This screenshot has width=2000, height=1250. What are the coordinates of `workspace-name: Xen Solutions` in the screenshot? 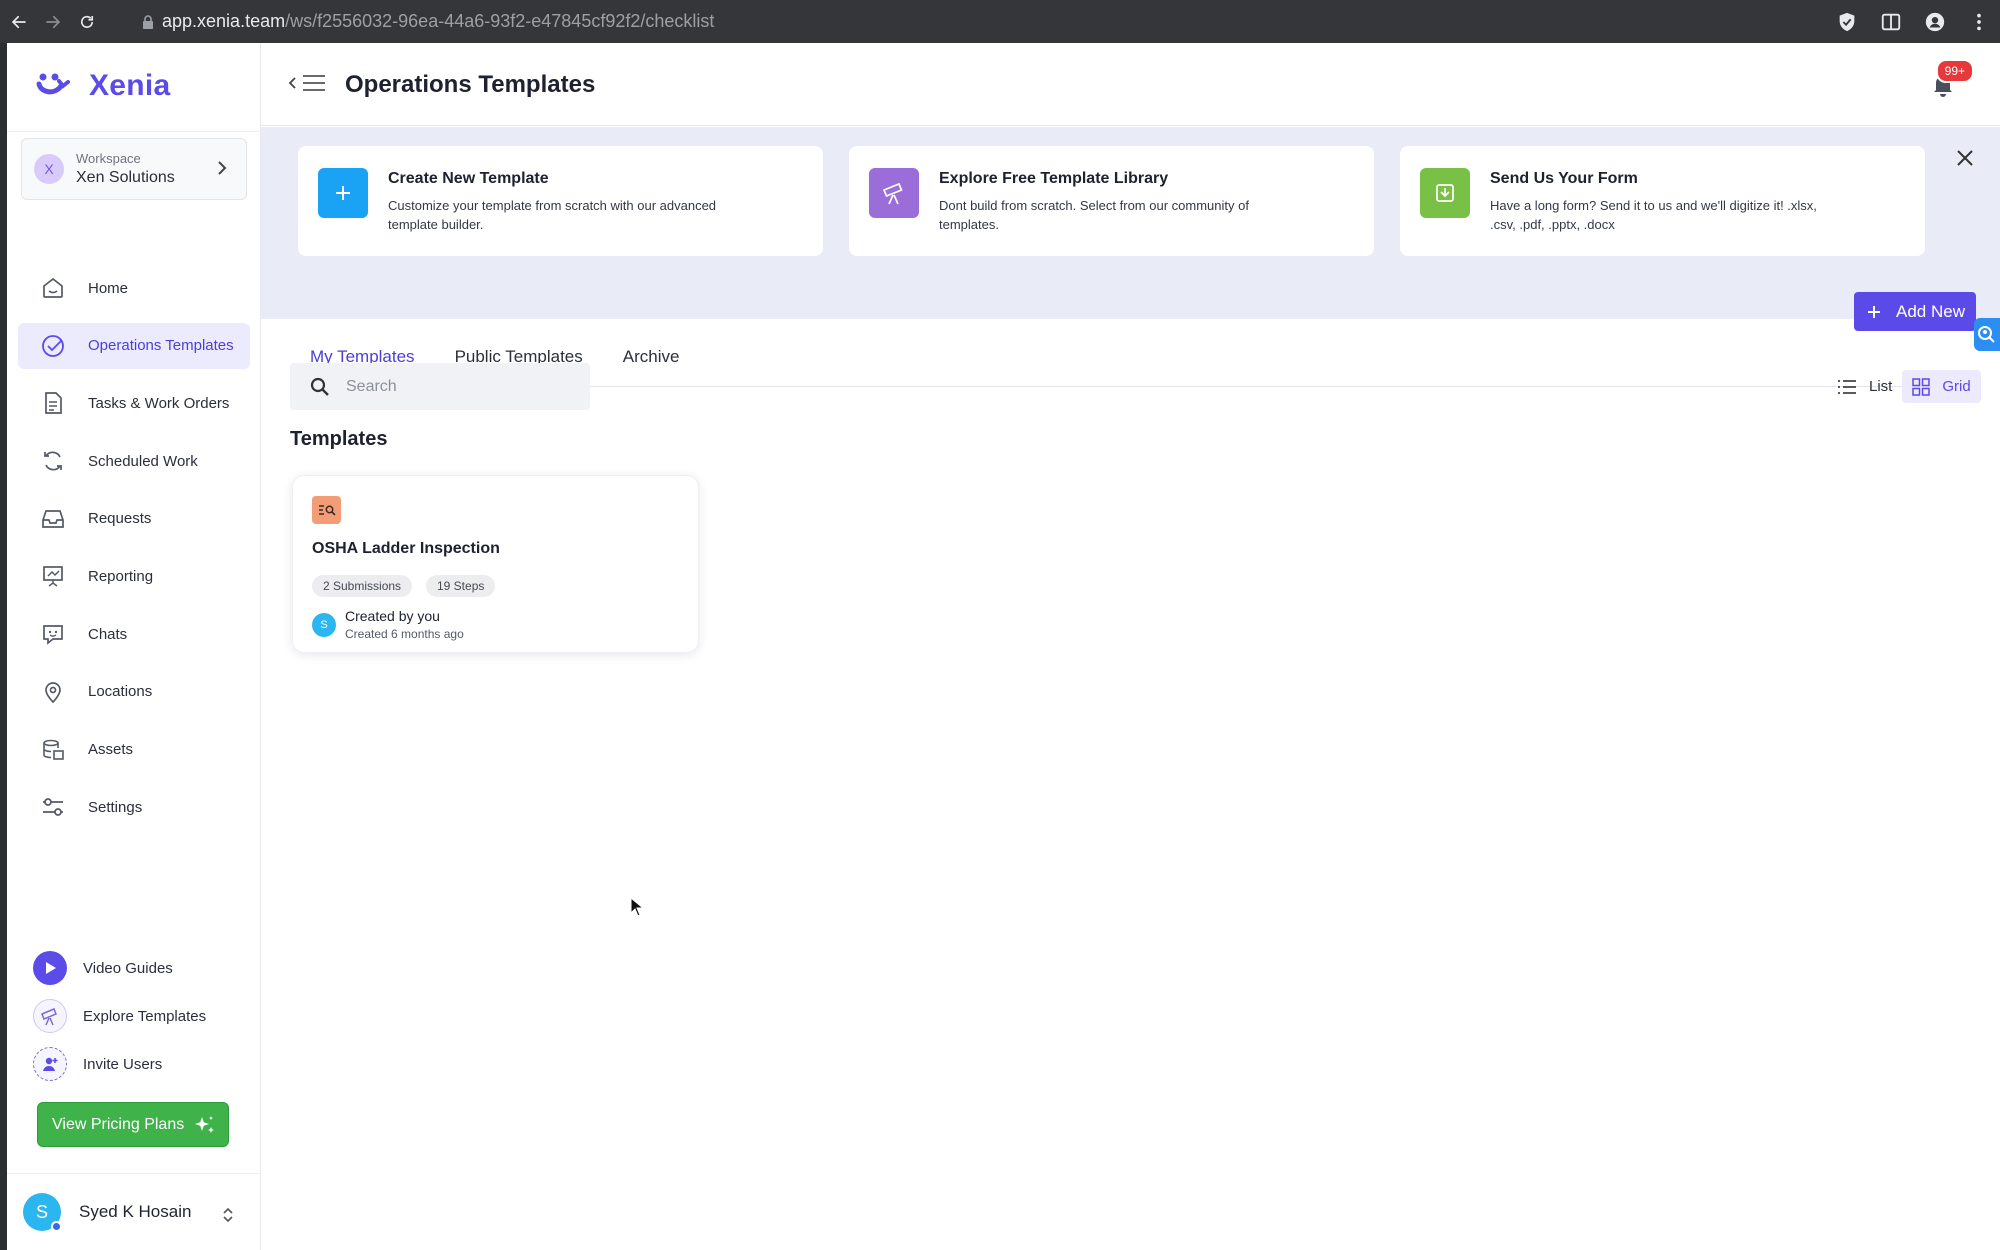 It's located at (125, 177).